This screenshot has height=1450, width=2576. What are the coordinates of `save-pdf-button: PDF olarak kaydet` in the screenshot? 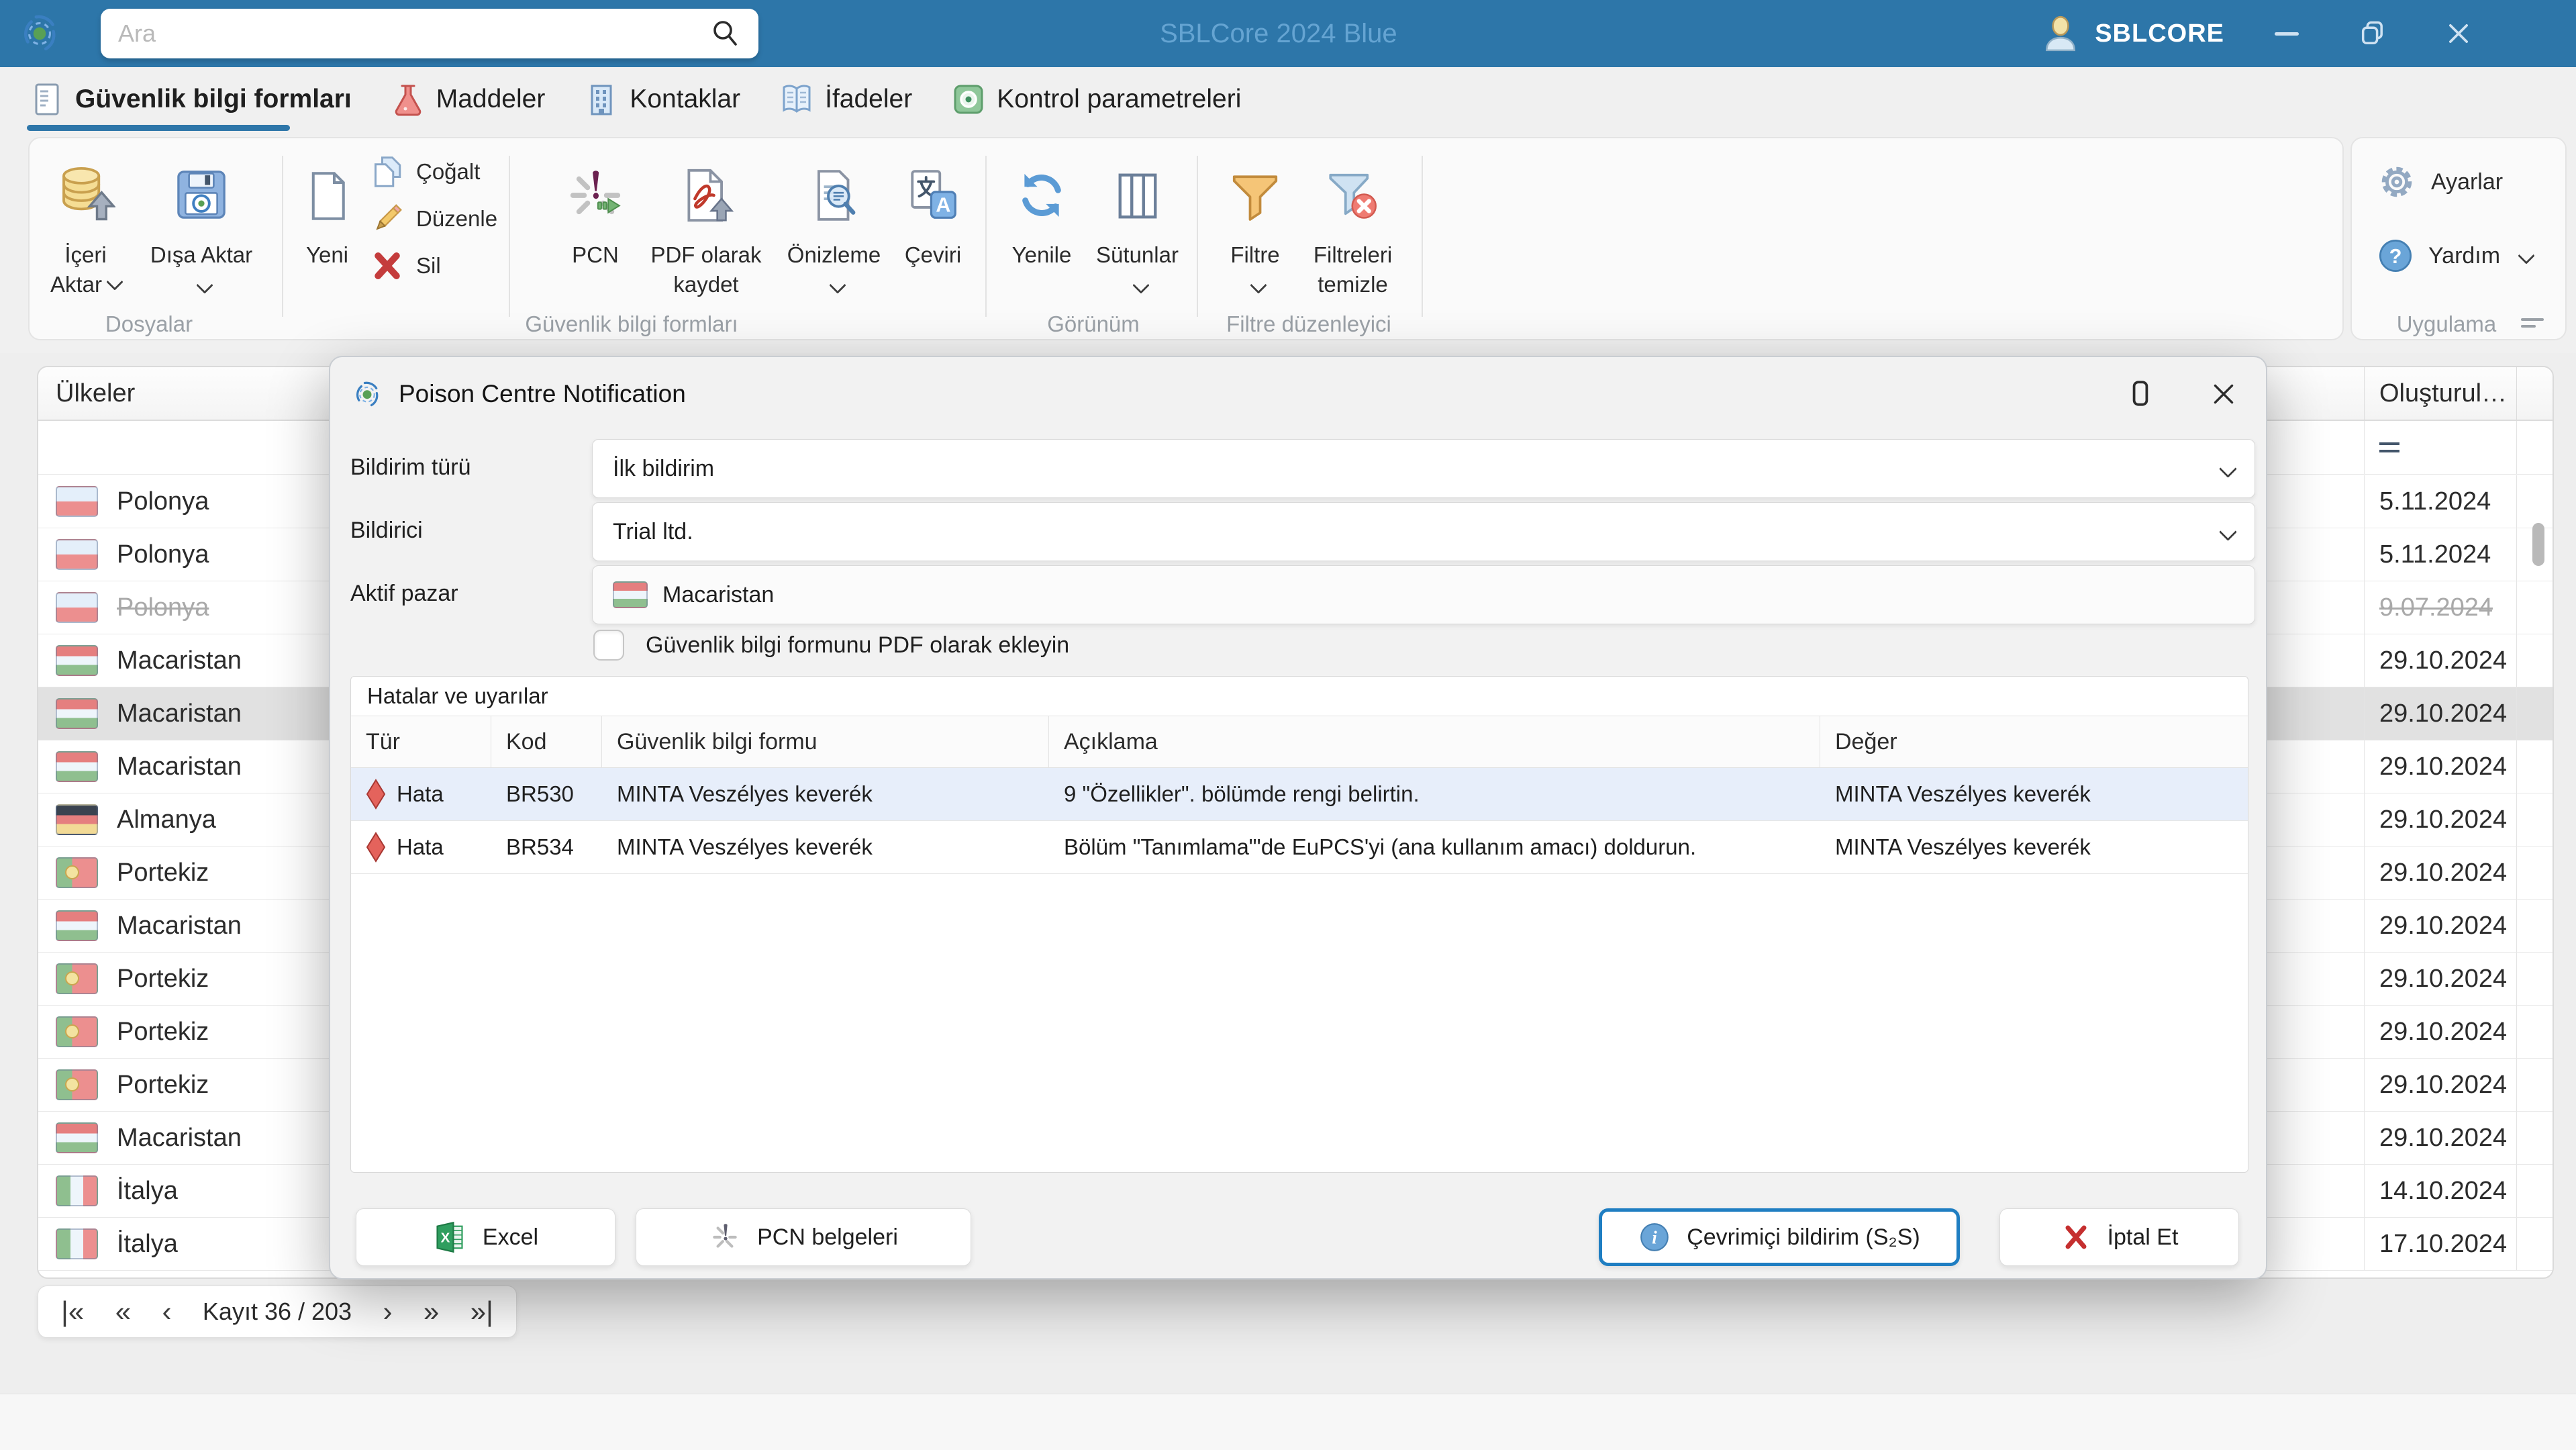 It's located at (706, 235).